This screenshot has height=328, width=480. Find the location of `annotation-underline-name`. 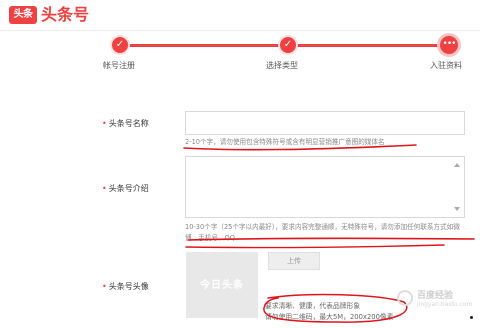

annotation-underline-name is located at coordinates (300, 147).